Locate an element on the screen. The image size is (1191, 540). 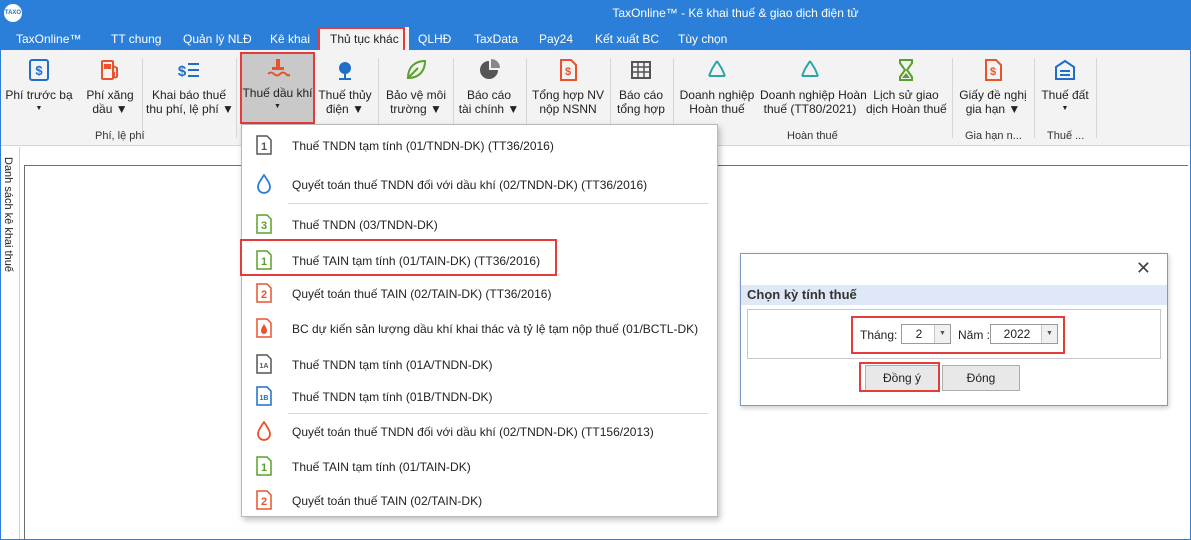
dd-item-label: Thuế TNDN (03/TNDN-DK) is located at coordinates (365, 225).